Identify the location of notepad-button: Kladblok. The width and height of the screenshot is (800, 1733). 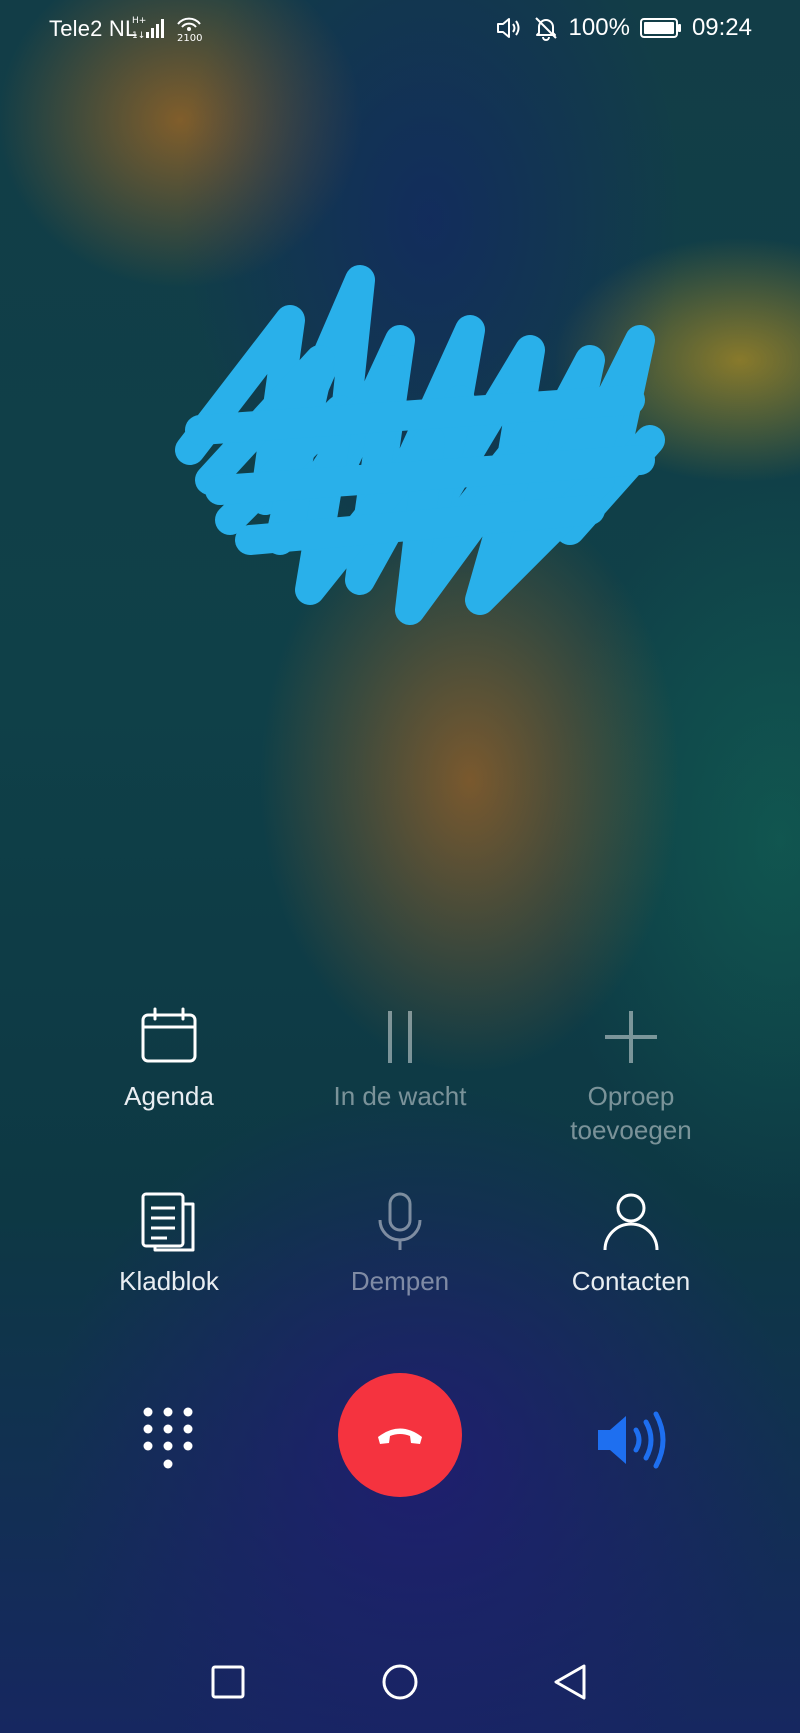
(169, 1244).